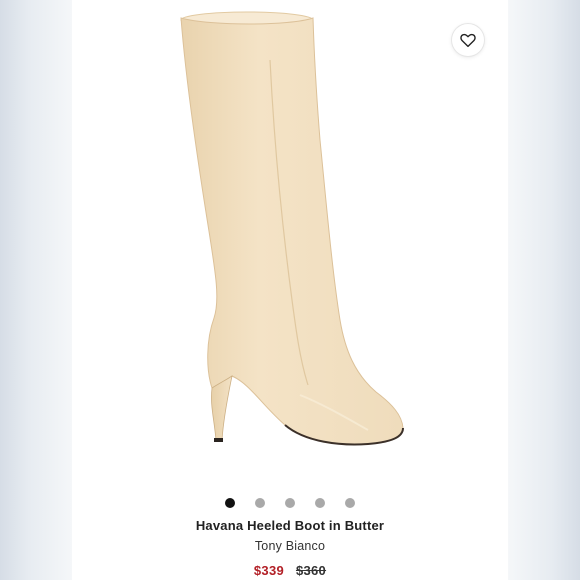 The image size is (580, 580). I want to click on left-backdrop, so click(36, 290).